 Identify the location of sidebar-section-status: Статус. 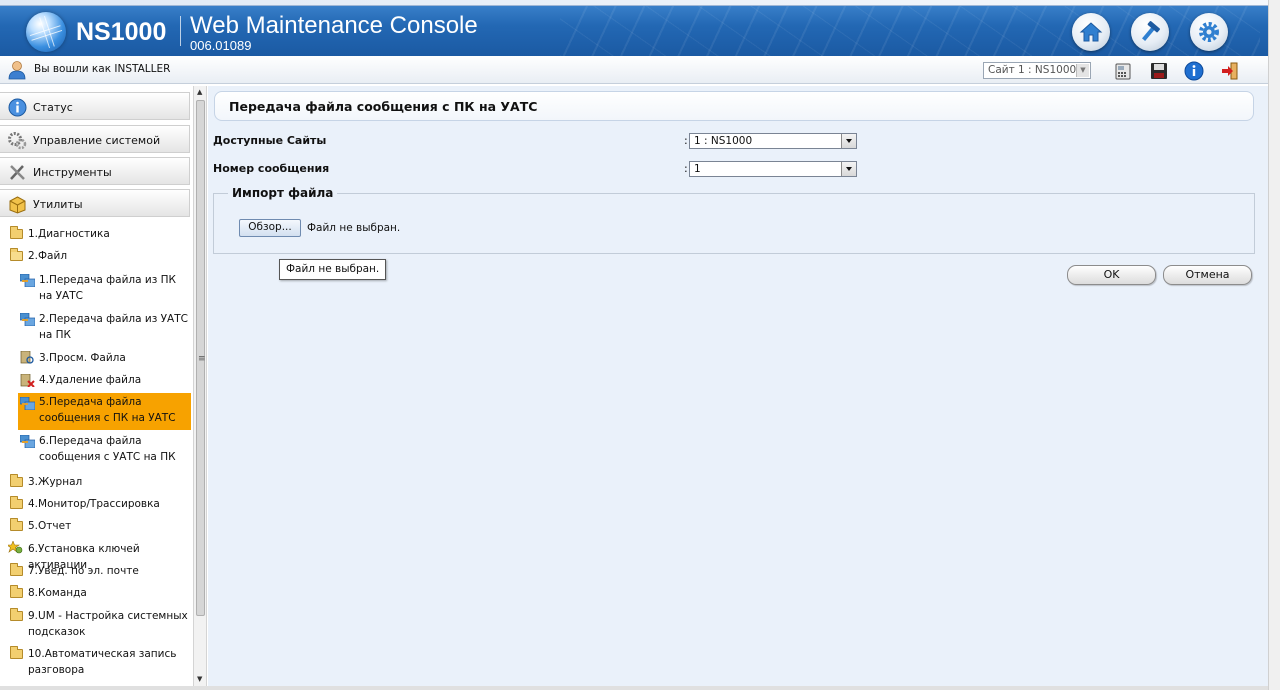
(95, 106).